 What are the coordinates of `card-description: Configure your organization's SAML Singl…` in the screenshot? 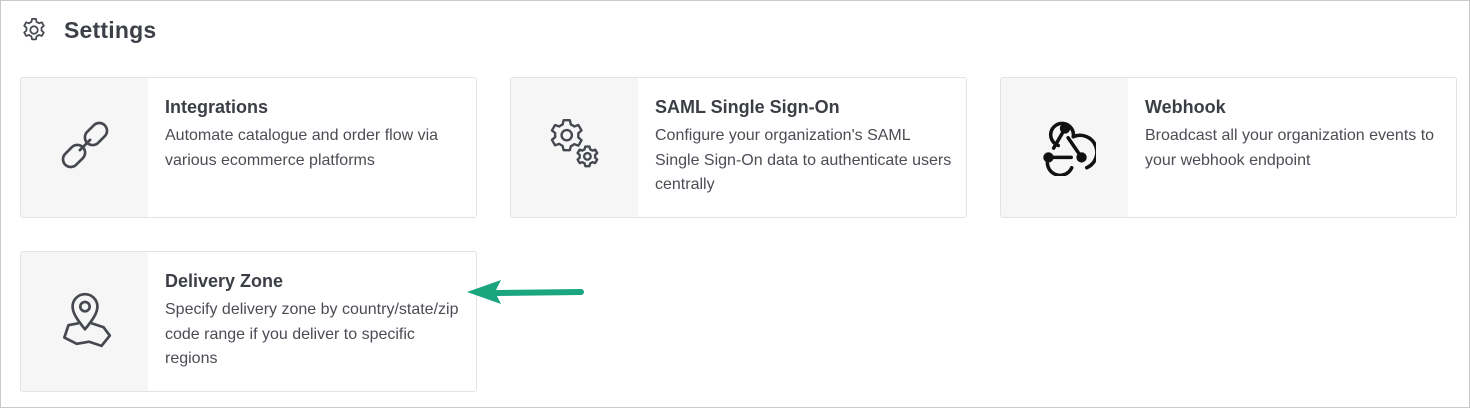 It's located at (803, 160).